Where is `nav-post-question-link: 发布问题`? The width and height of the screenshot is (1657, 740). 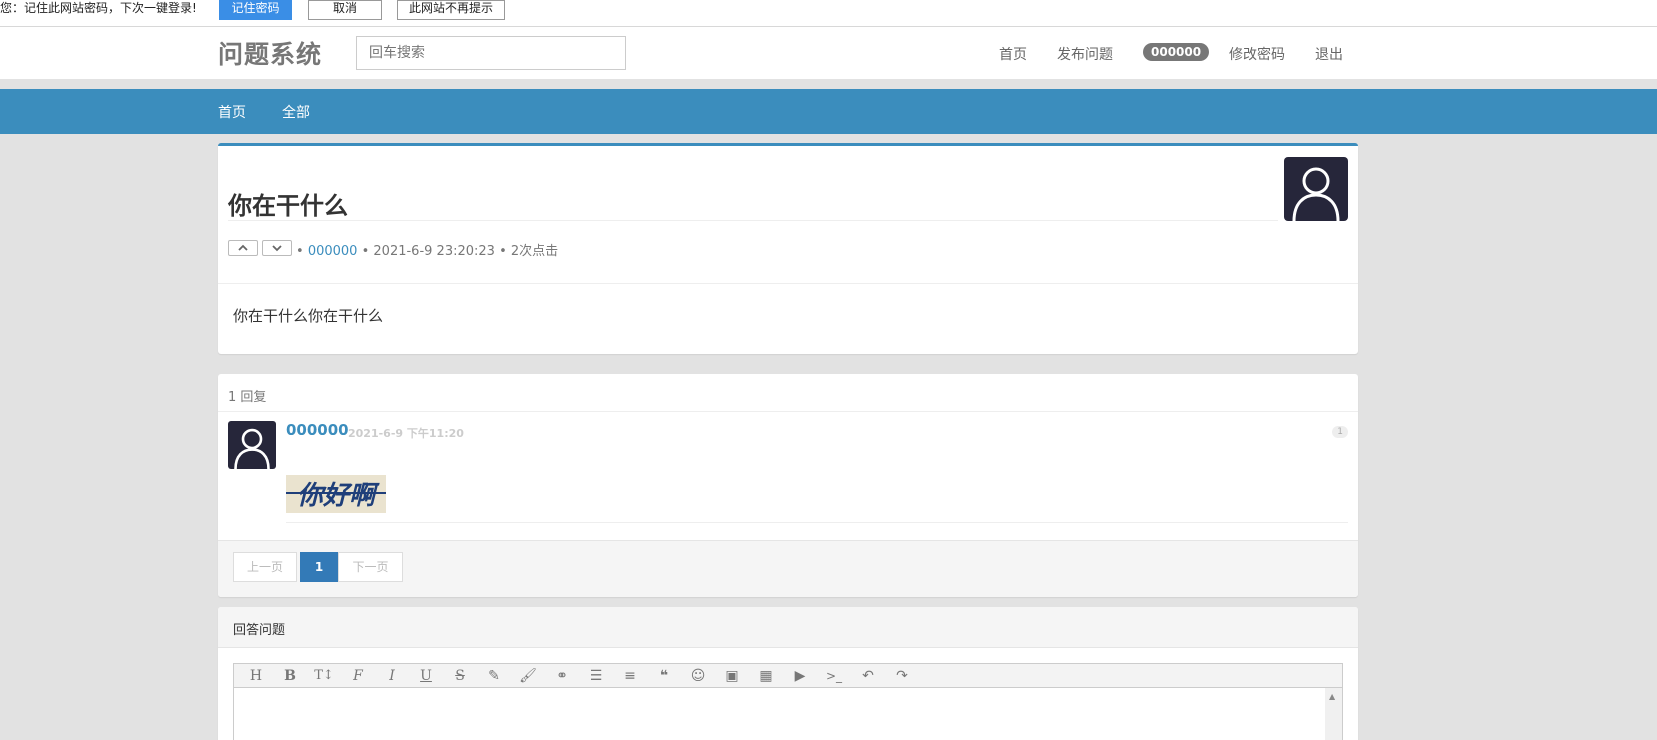 nav-post-question-link: 发布问题 is located at coordinates (1085, 54).